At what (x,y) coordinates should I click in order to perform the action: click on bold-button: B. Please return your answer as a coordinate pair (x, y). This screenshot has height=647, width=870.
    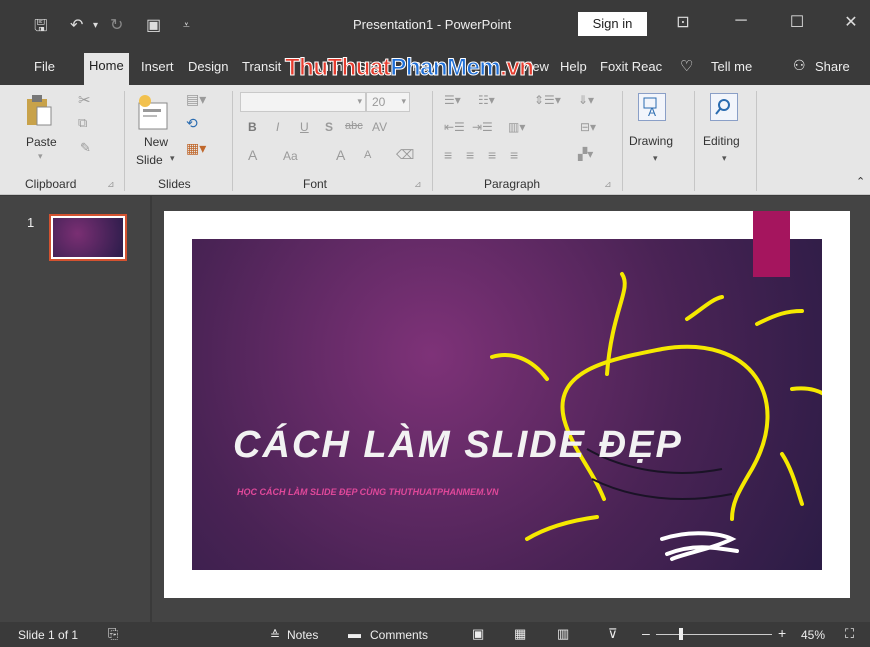
    Looking at the image, I should click on (252, 127).